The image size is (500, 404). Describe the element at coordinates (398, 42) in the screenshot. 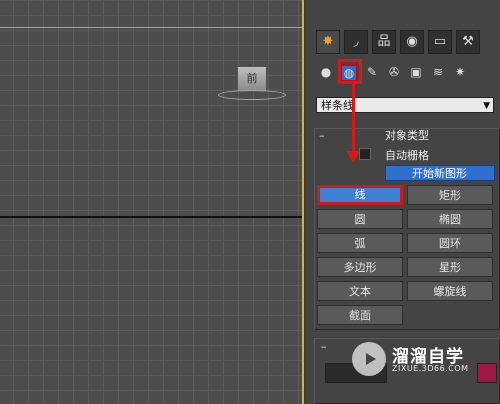

I see `command-panel-tabs: ✸ ◞ 品 ◉ ▭ ⚒` at that location.